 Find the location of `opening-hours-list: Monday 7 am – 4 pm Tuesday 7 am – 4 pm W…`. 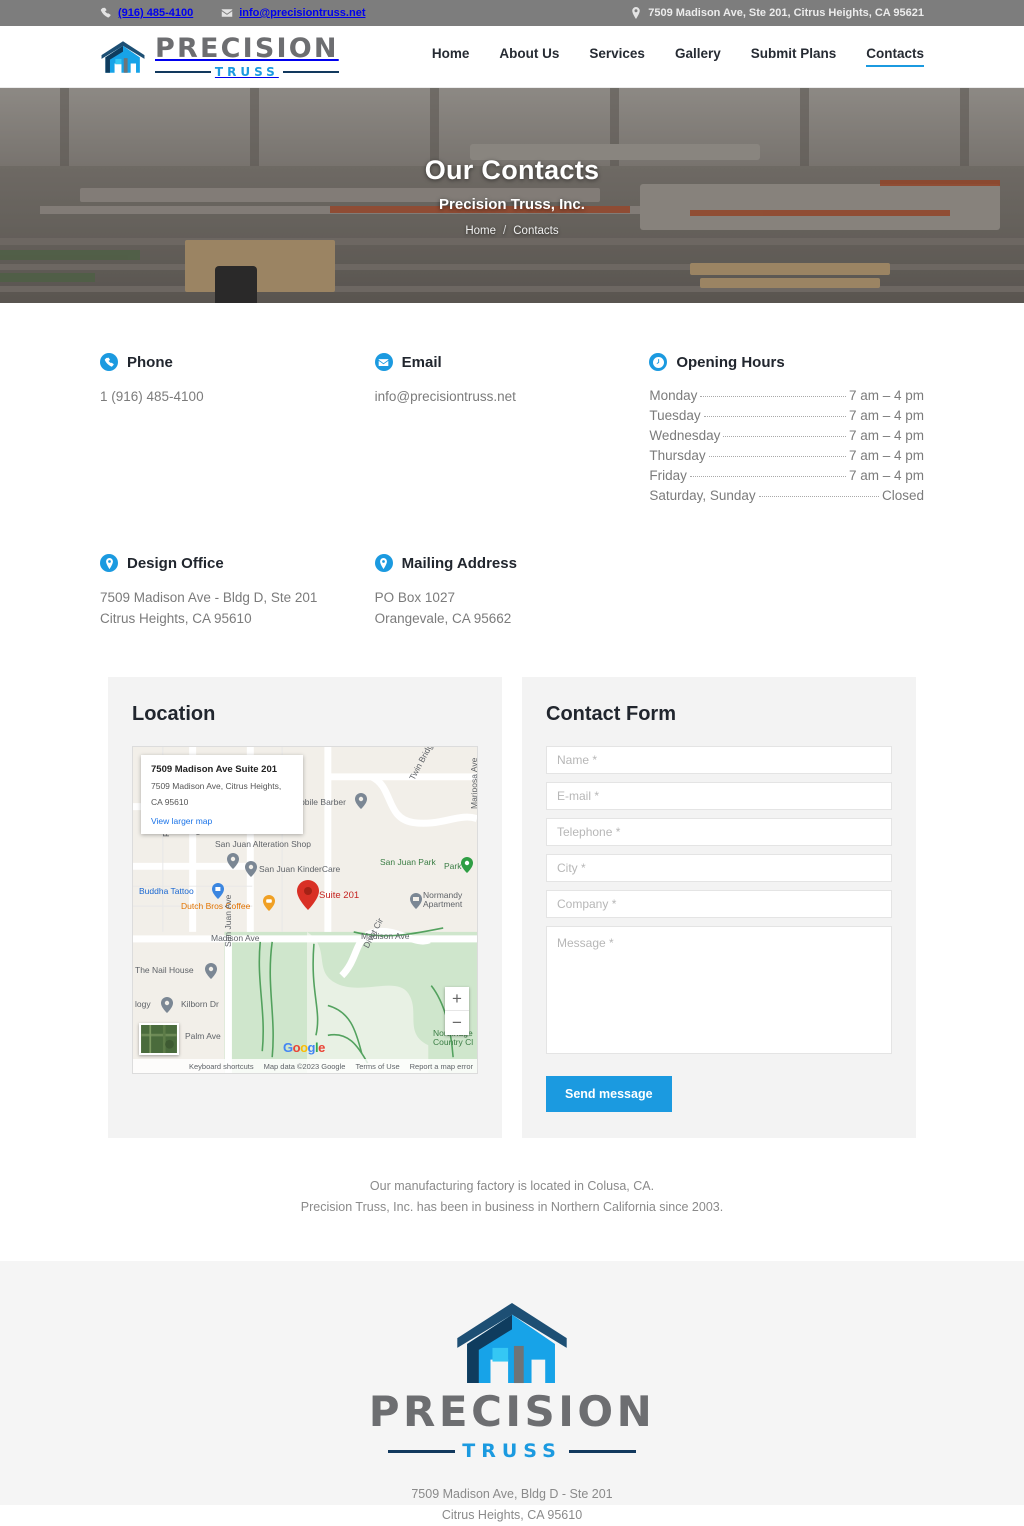

opening-hours-list: Monday 7 am – 4 pm Tuesday 7 am – 4 pm W… is located at coordinates (786, 446).